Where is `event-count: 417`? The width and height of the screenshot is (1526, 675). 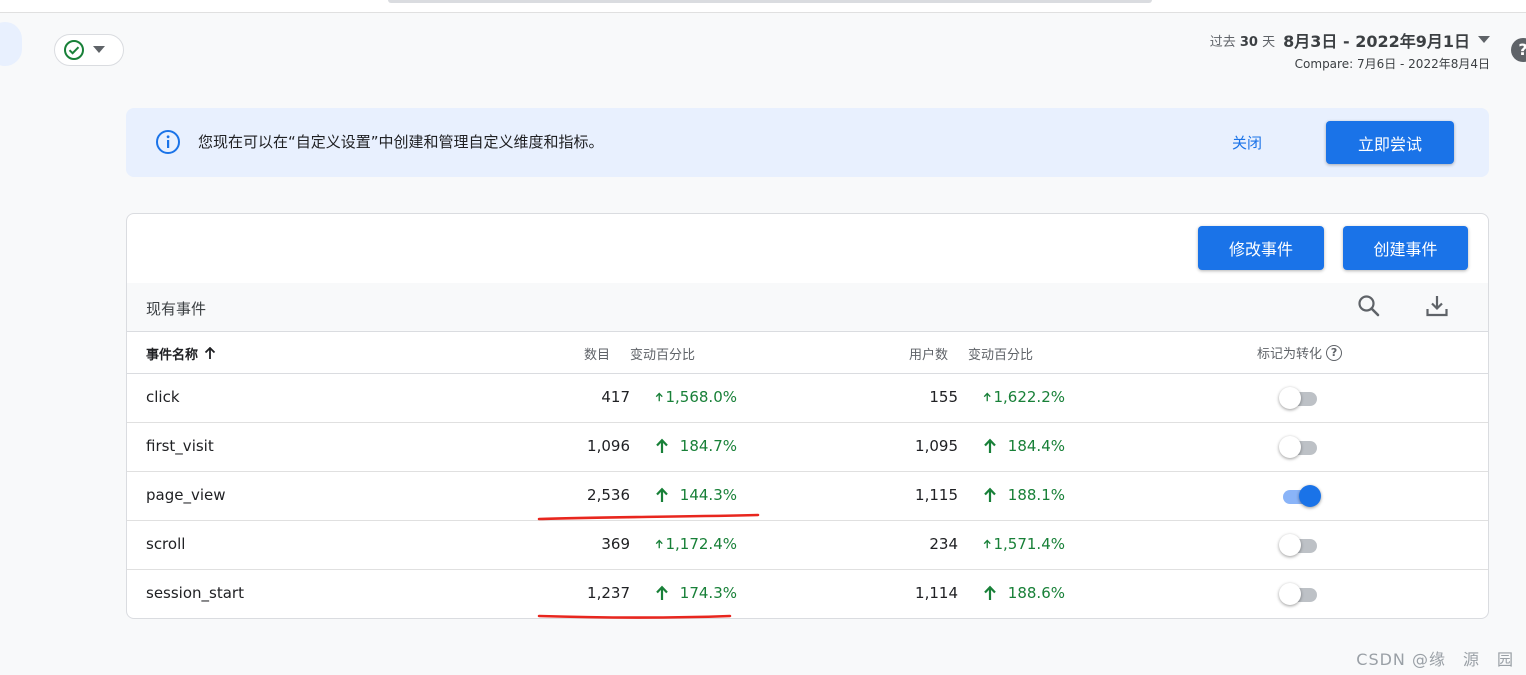 event-count: 417 is located at coordinates (615, 397).